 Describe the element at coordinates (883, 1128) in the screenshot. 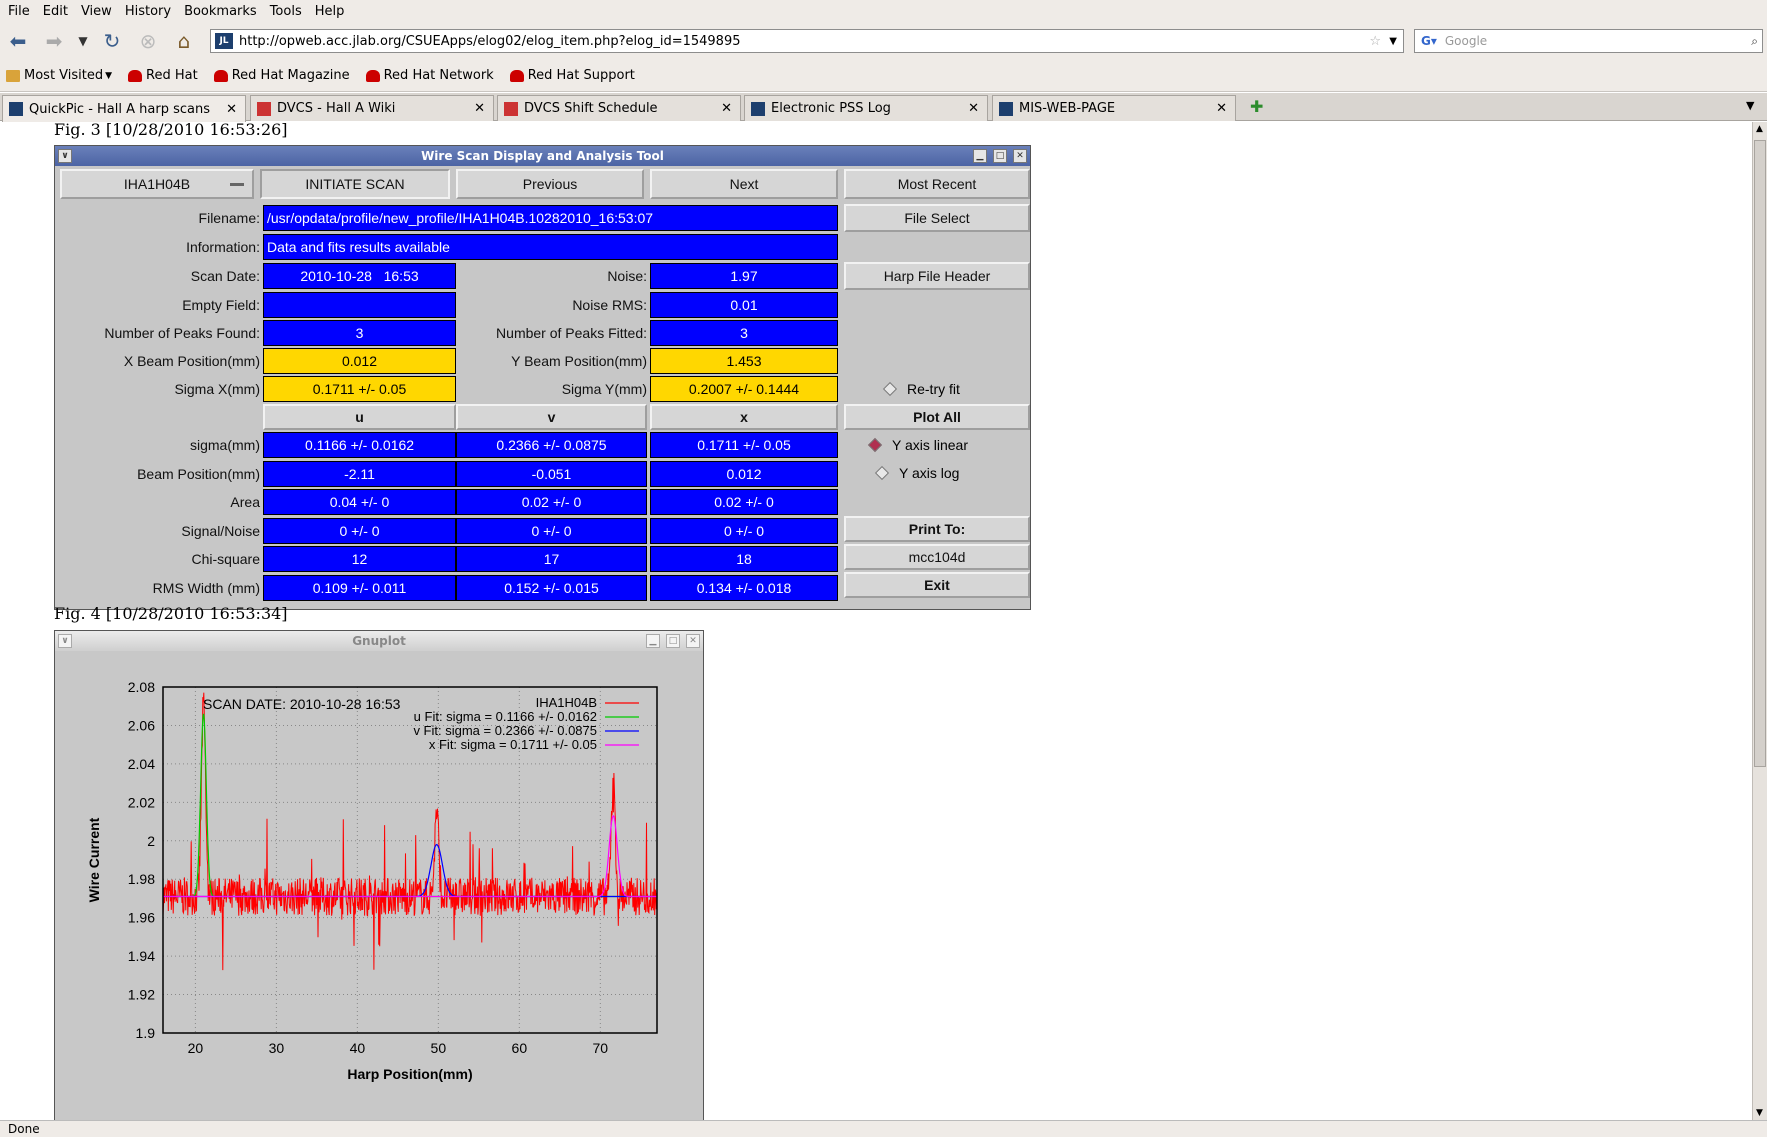

I see `status-bar: Done` at that location.